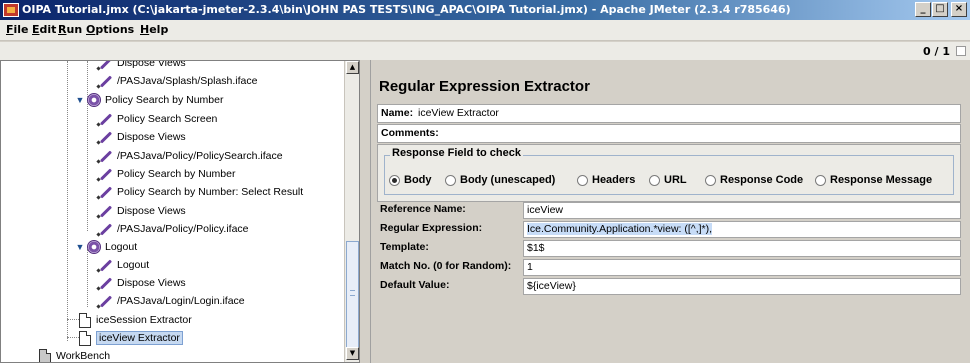 The image size is (970, 363). I want to click on comments-field-row: Comments:, so click(669, 133).